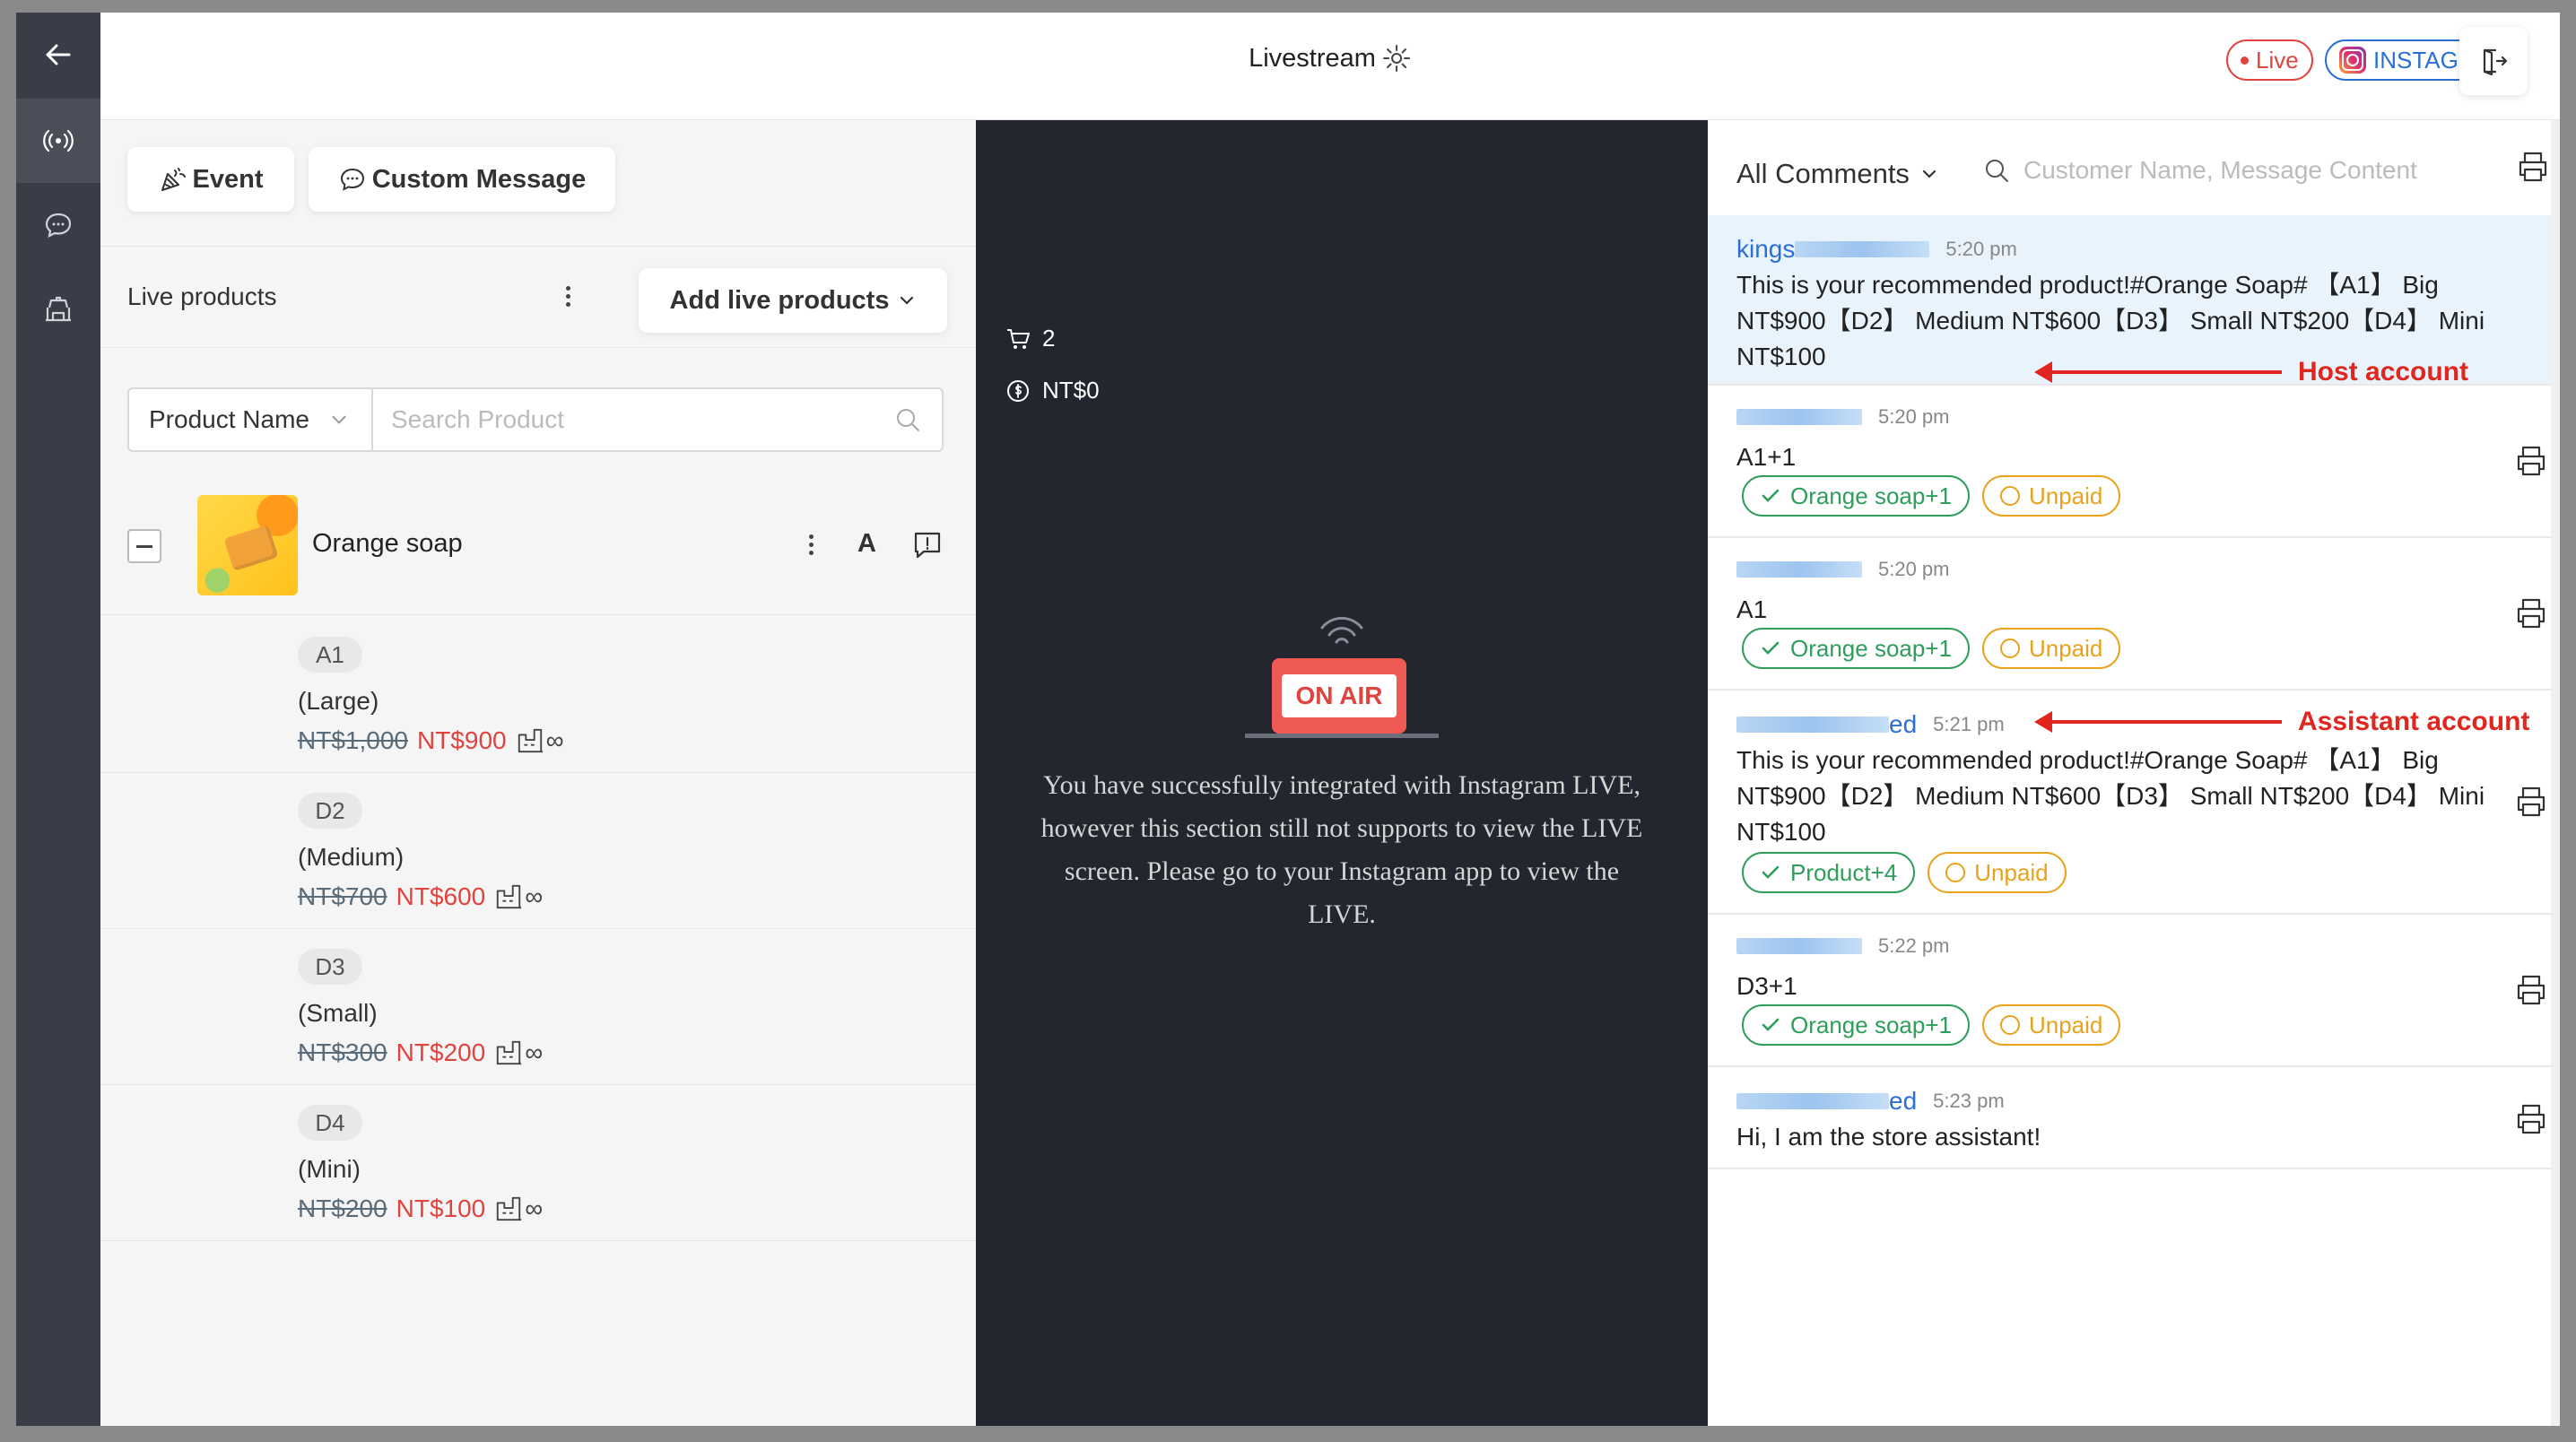 Image resolution: width=2576 pixels, height=1442 pixels. I want to click on variant-price: NT$700 NT$600 ∞, so click(420, 897).